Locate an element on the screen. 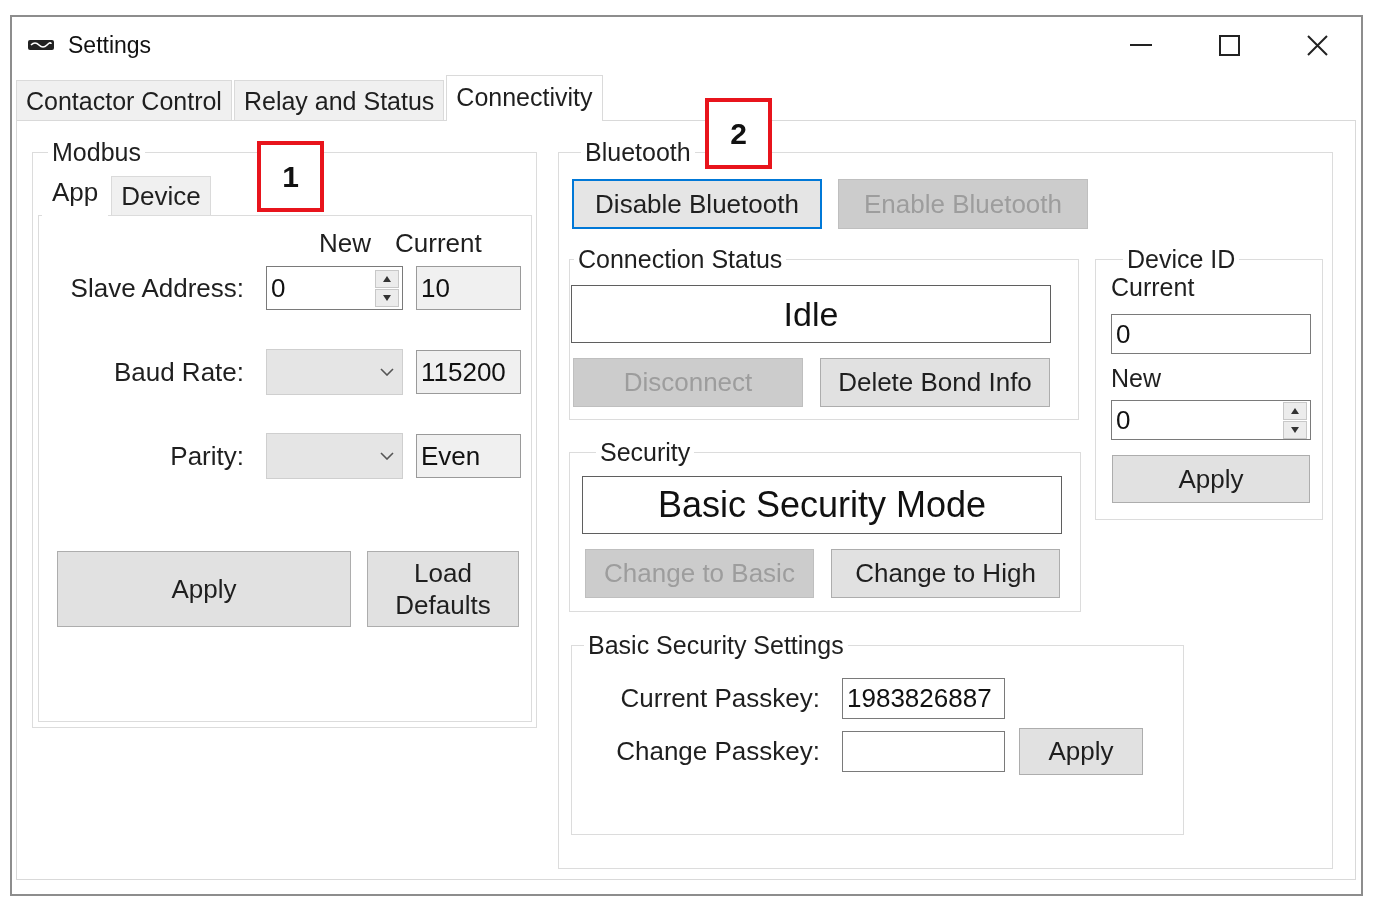  group-title: Modbus is located at coordinates (96, 152).